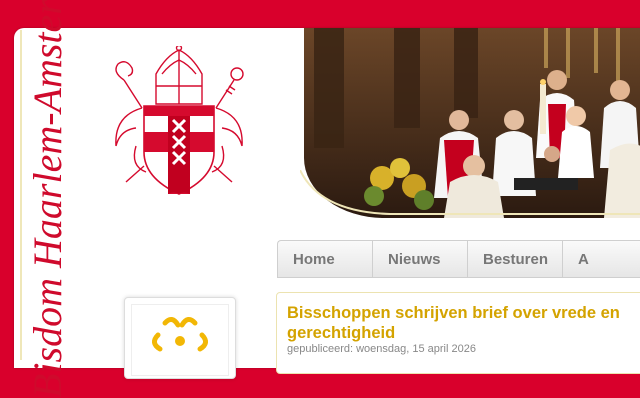 Image resolution: width=640 pixels, height=398 pixels. Describe the element at coordinates (470, 192) in the screenshot. I see `photo-border-curve` at that location.